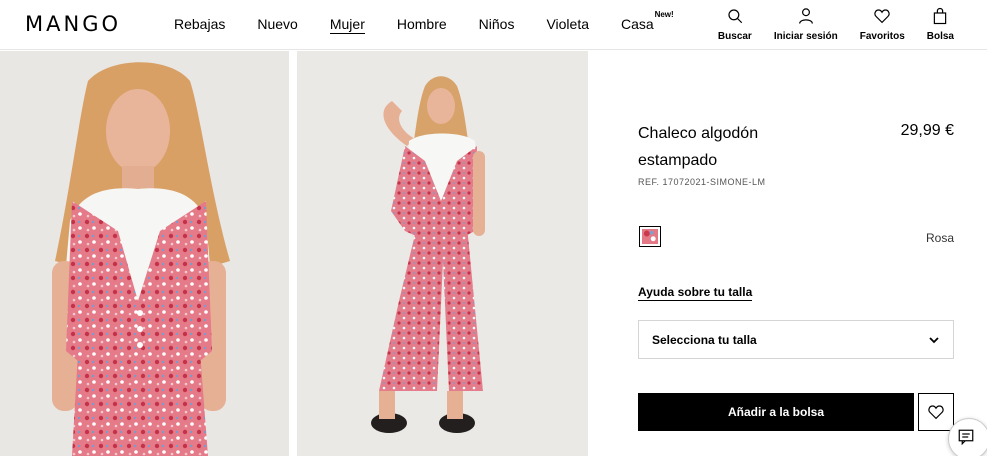 The width and height of the screenshot is (987, 456). I want to click on new-badge: New!, so click(664, 14).